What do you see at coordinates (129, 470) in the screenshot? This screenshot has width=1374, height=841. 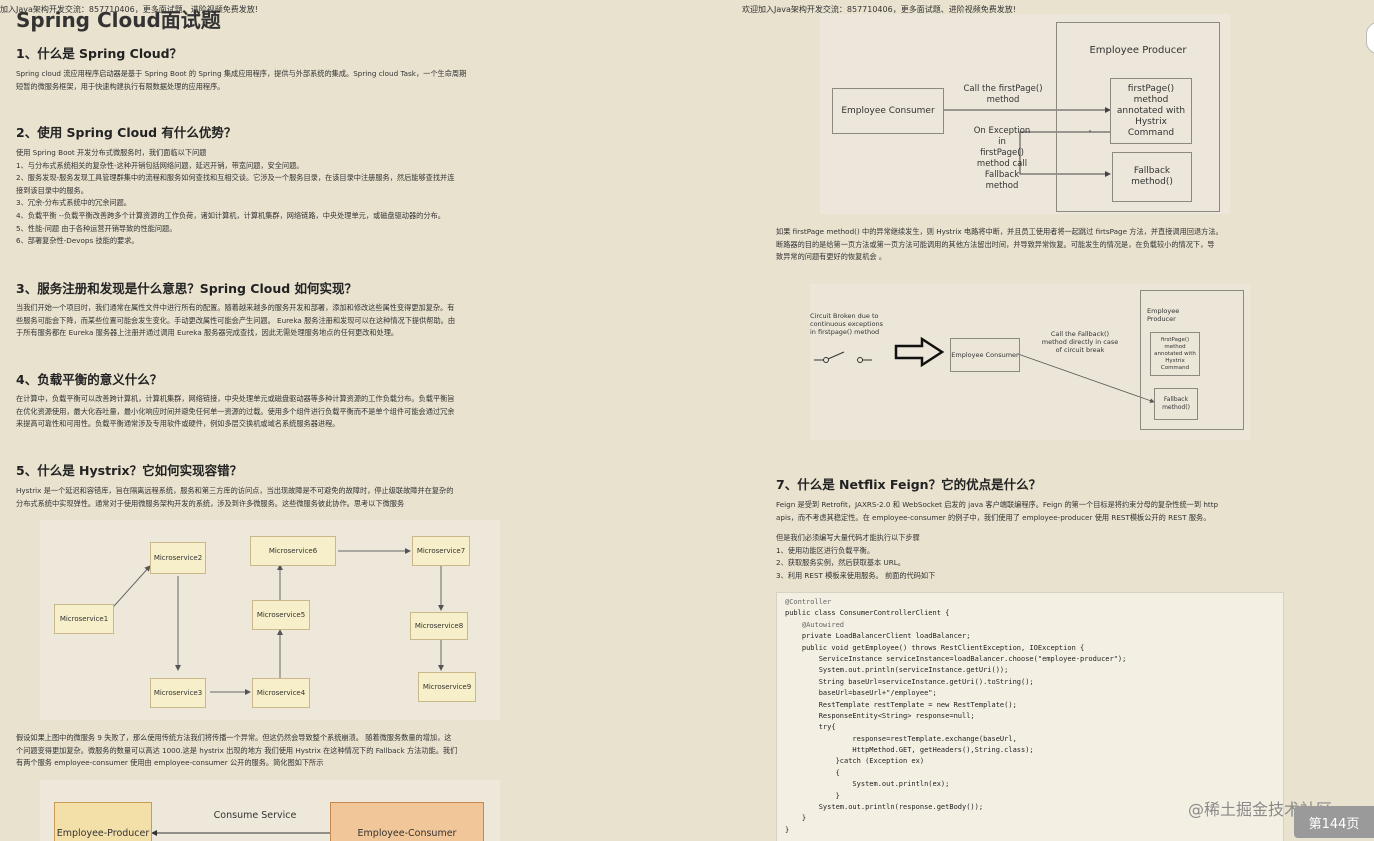 I see `section-heading: 5、什么是 Hystrix？它如何实现容错？` at bounding box center [129, 470].